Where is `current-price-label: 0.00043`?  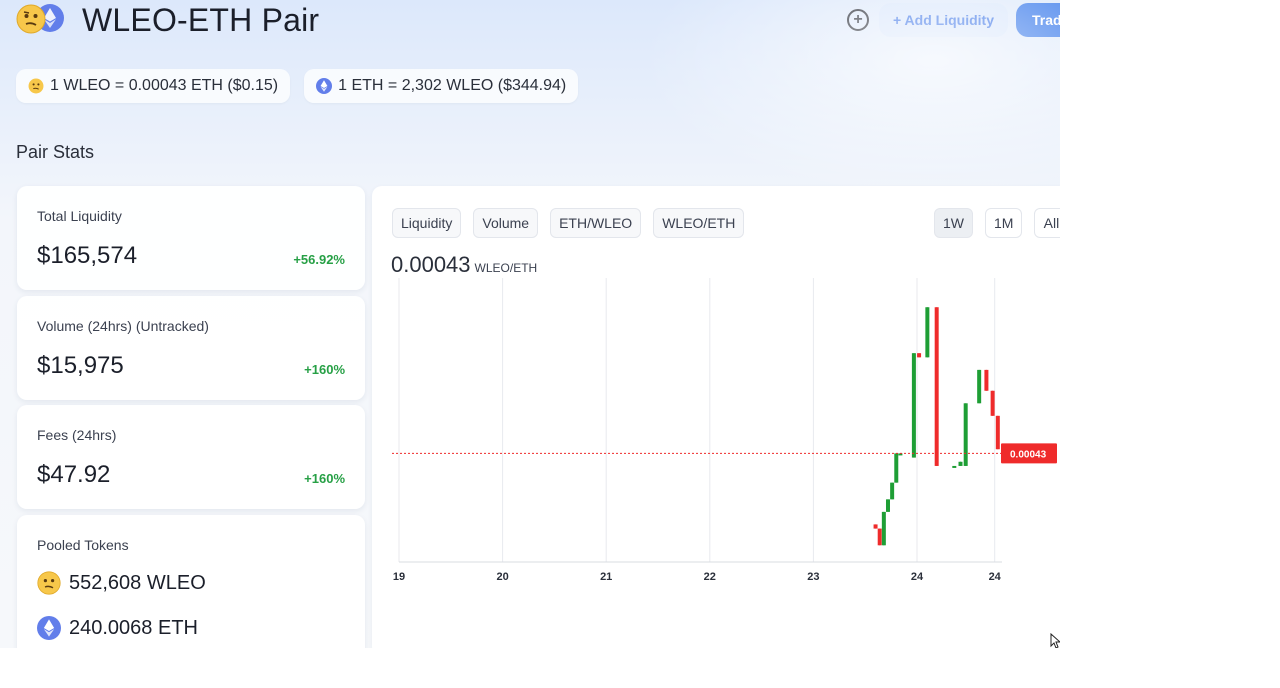 current-price-label: 0.00043 is located at coordinates (1028, 454).